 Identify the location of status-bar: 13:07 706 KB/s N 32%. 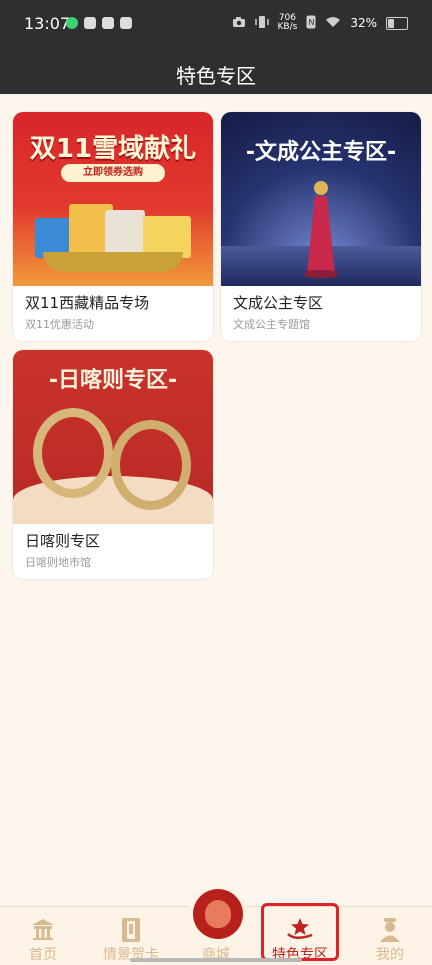
(216, 24).